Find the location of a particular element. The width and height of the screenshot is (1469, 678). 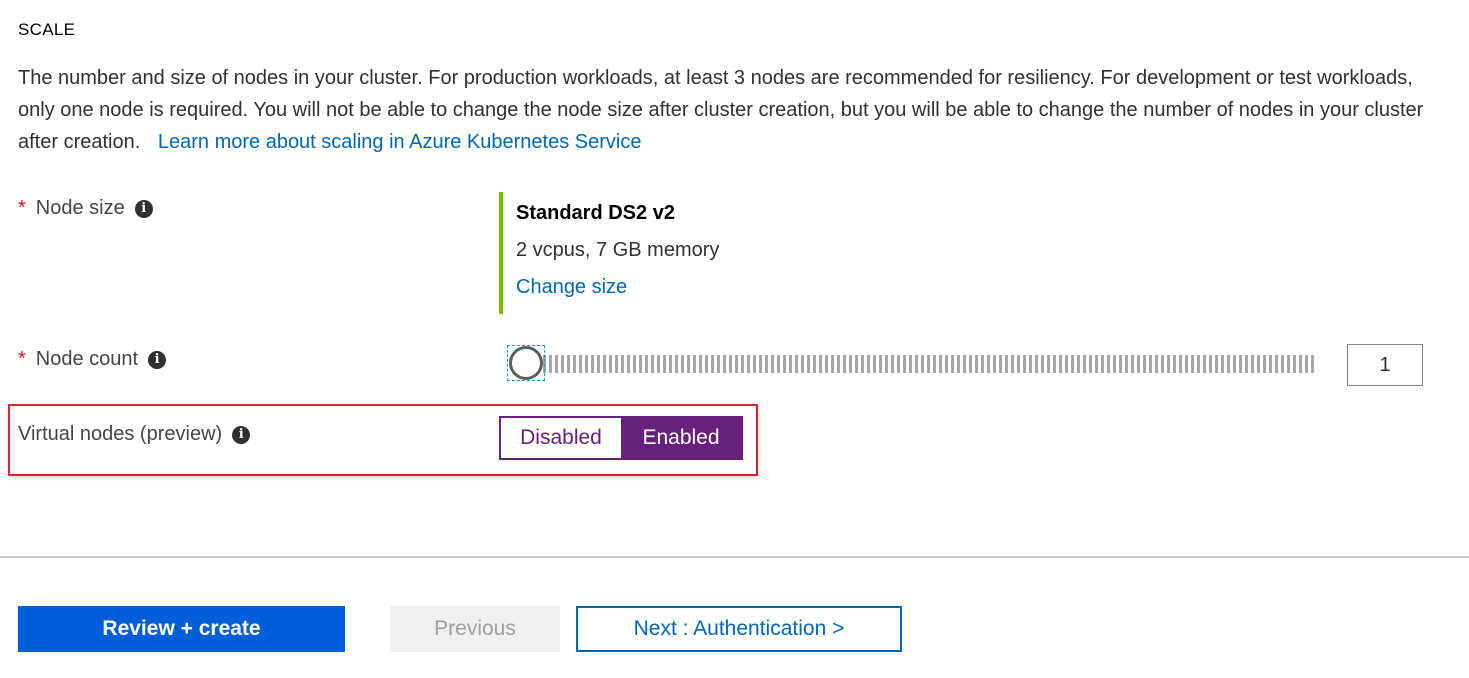

node-count-label: Node count is located at coordinates (87, 359).